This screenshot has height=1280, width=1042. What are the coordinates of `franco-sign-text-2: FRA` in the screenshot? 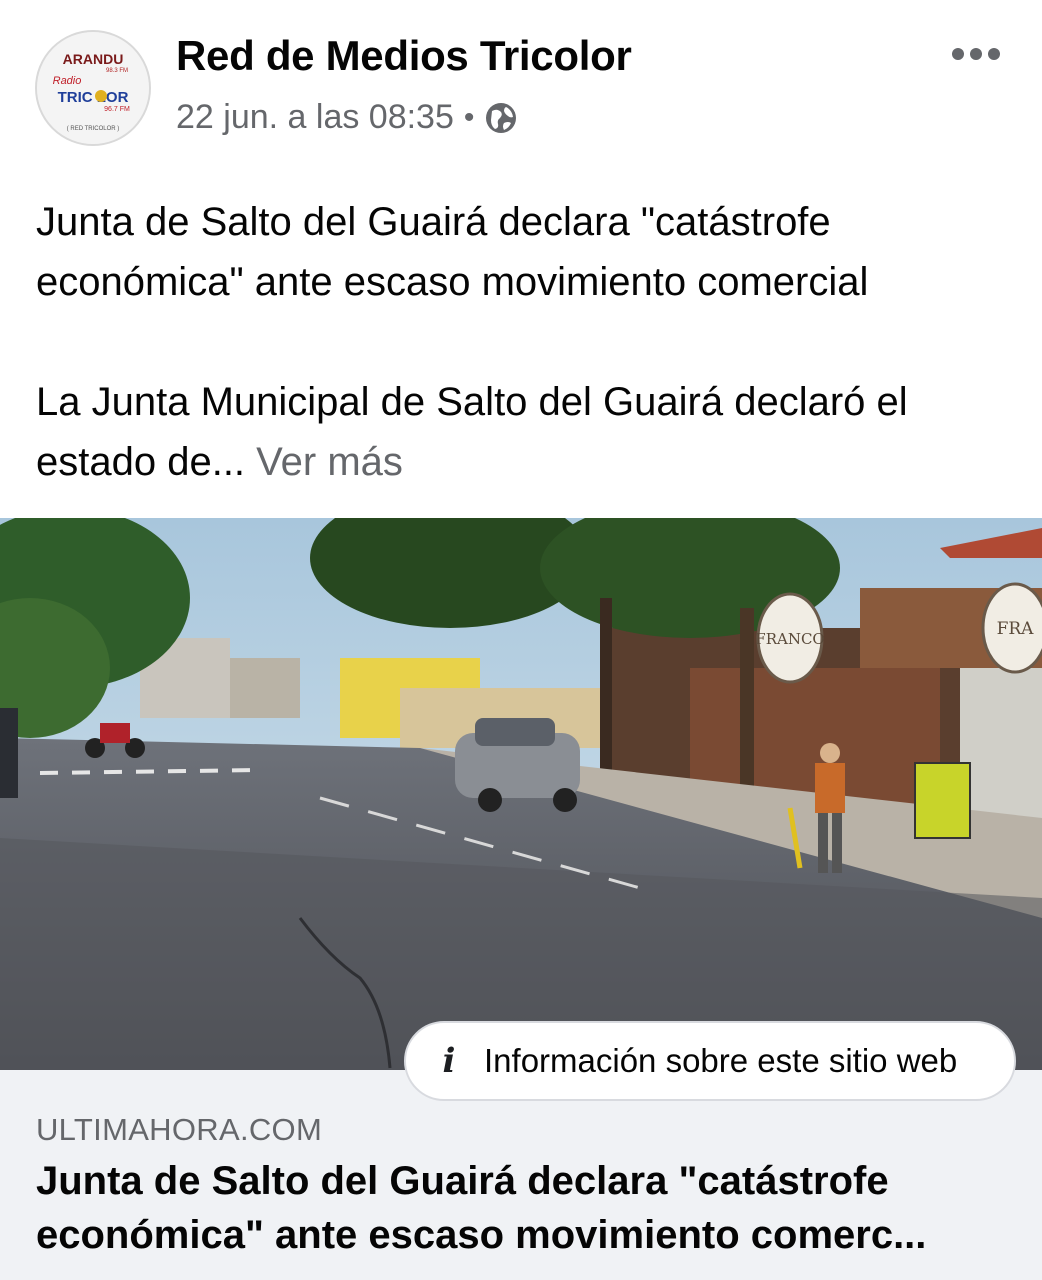 It's located at (1016, 629).